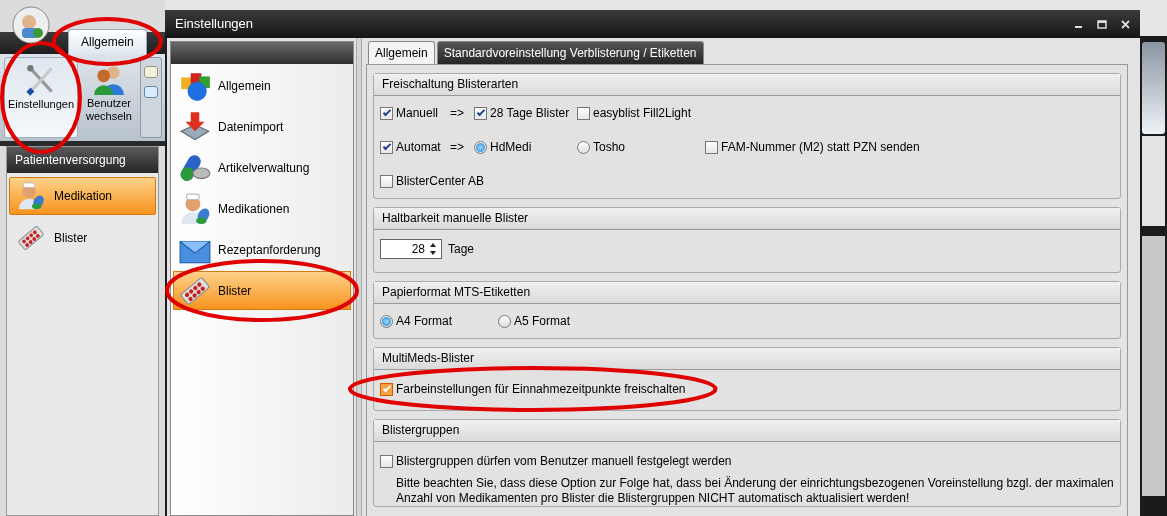 The height and width of the screenshot is (516, 1167). Describe the element at coordinates (410, 147) in the screenshot. I see `checkbox: Automat` at that location.